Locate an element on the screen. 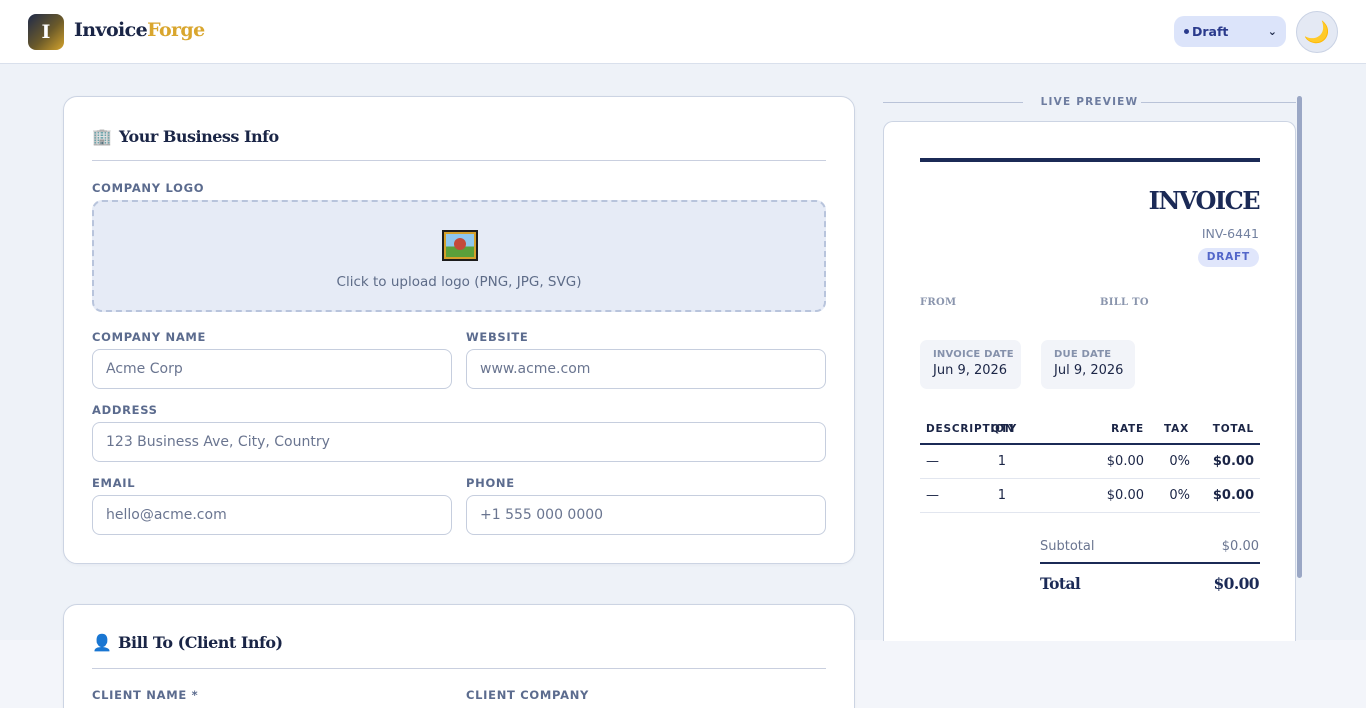 This screenshot has height=708, width=1366. email-input: hello@acme.com is located at coordinates (272, 515).